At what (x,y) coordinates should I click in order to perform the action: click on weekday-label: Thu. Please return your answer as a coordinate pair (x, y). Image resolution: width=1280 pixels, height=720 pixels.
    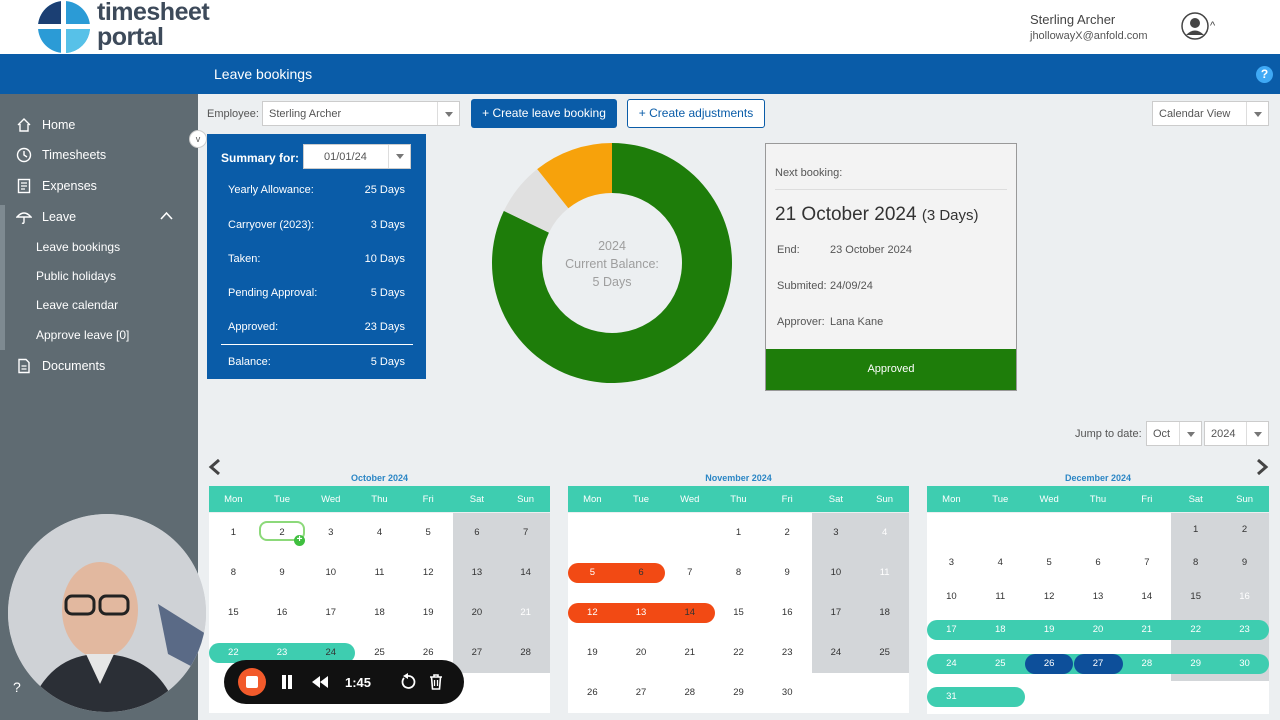
    Looking at the image, I should click on (738, 499).